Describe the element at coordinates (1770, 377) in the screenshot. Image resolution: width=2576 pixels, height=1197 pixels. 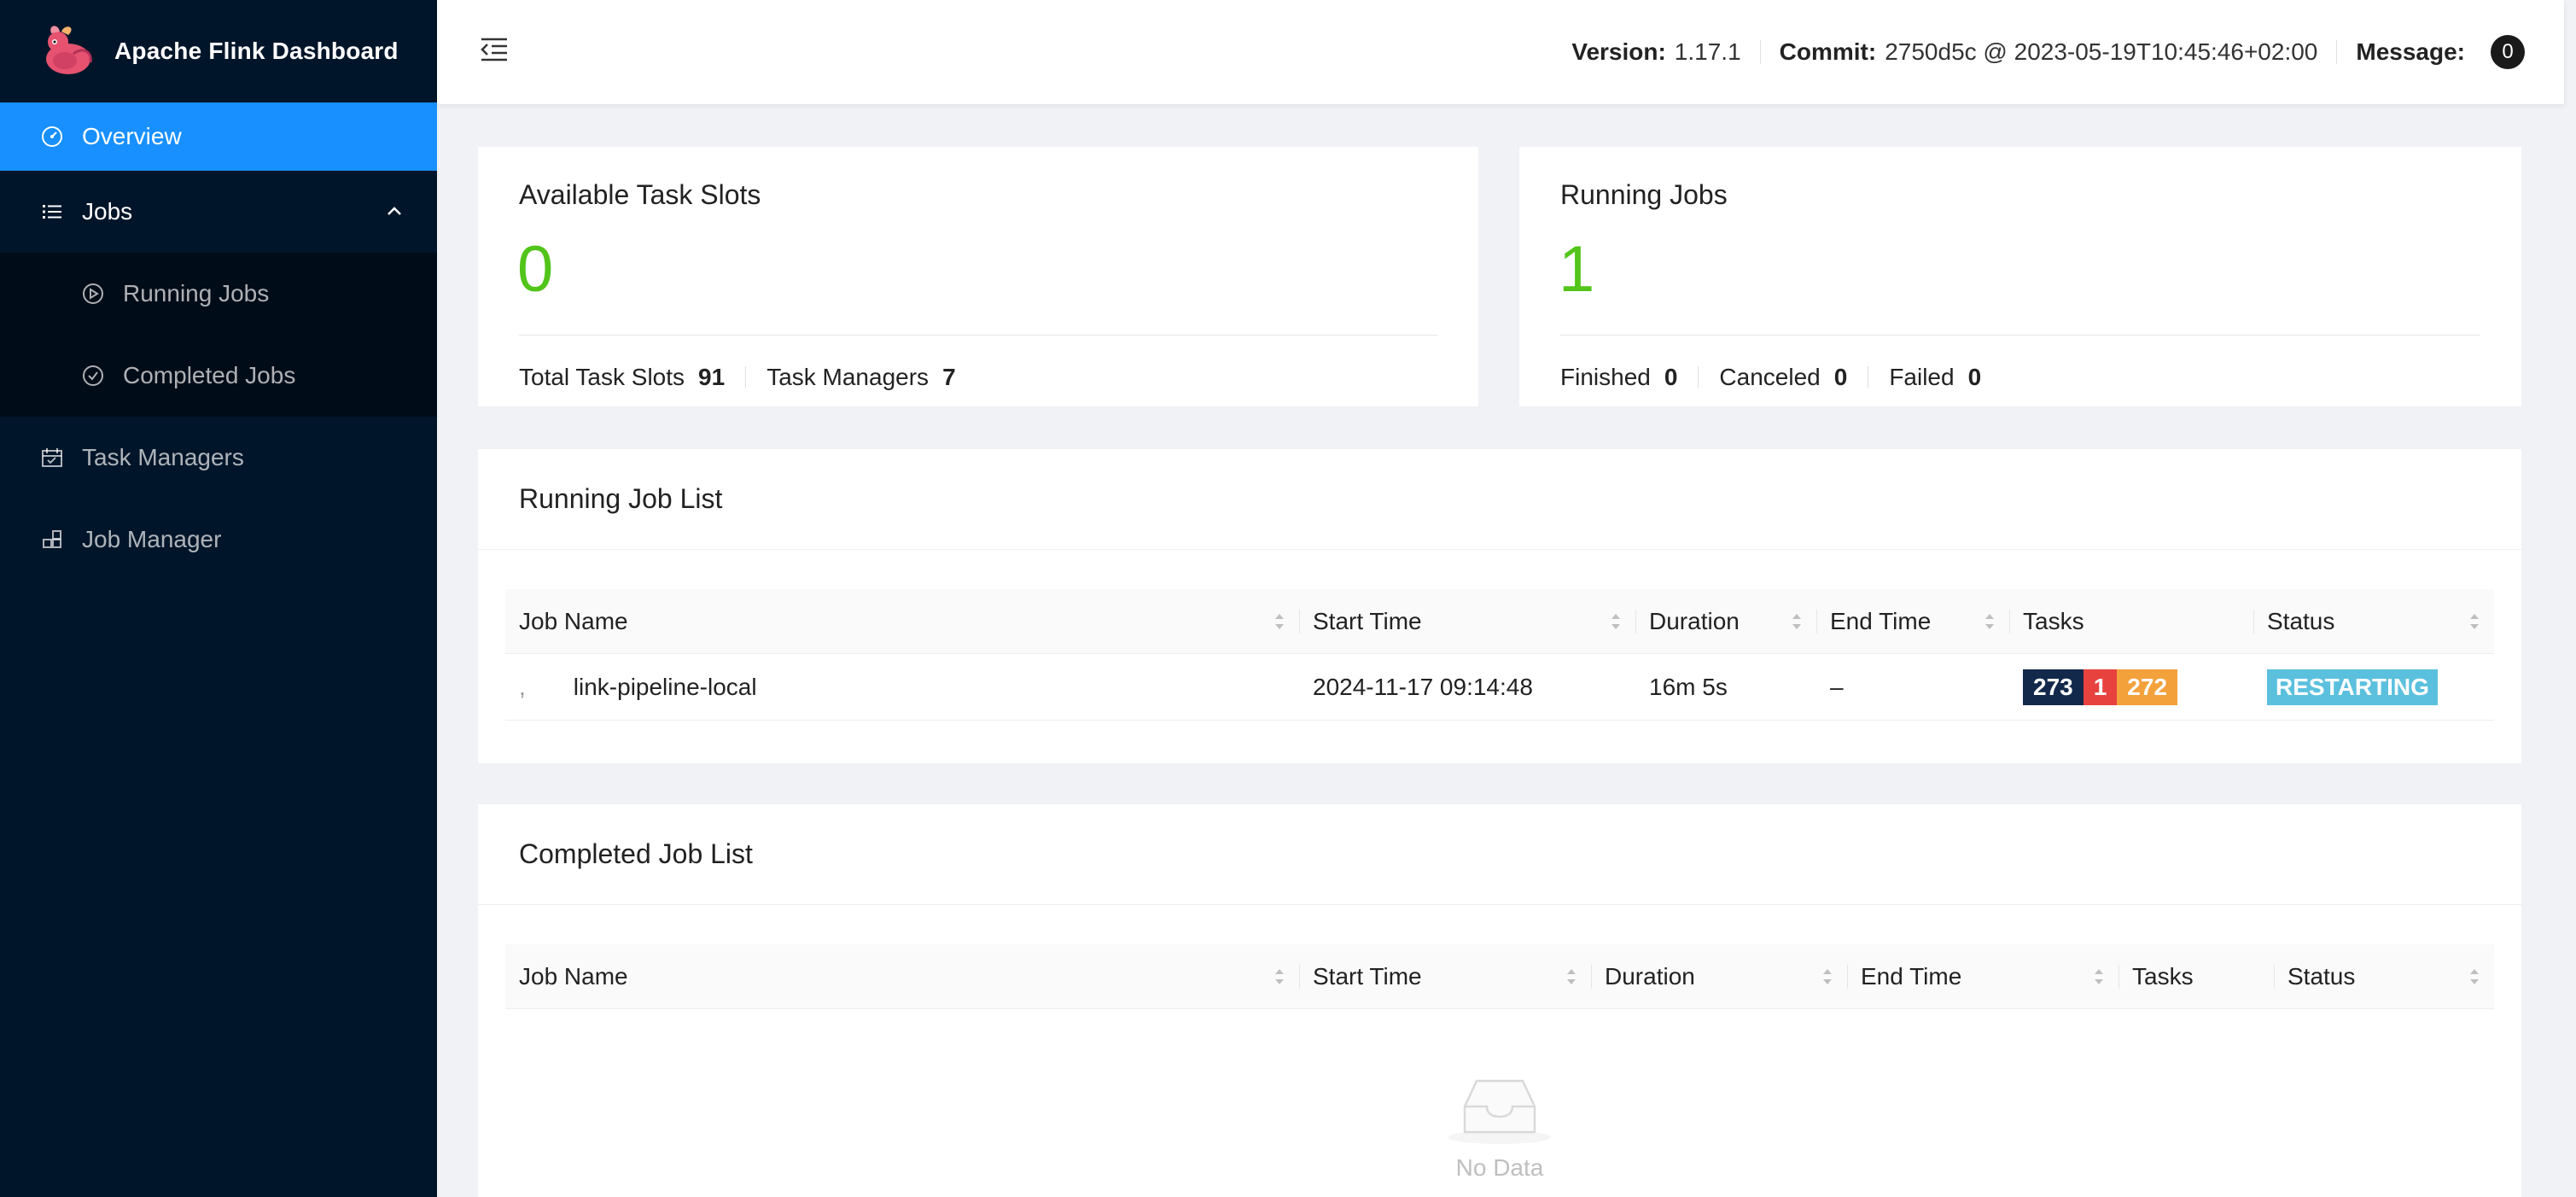
I see `canceled-label: Canceled` at that location.